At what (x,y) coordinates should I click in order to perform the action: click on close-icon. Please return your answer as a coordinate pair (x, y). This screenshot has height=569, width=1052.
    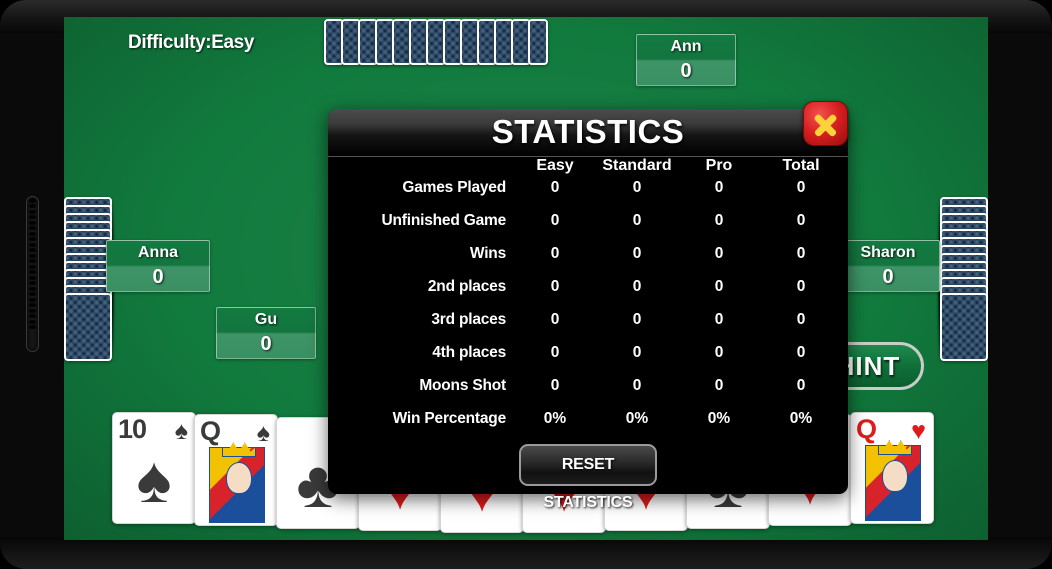
    Looking at the image, I should click on (825, 123).